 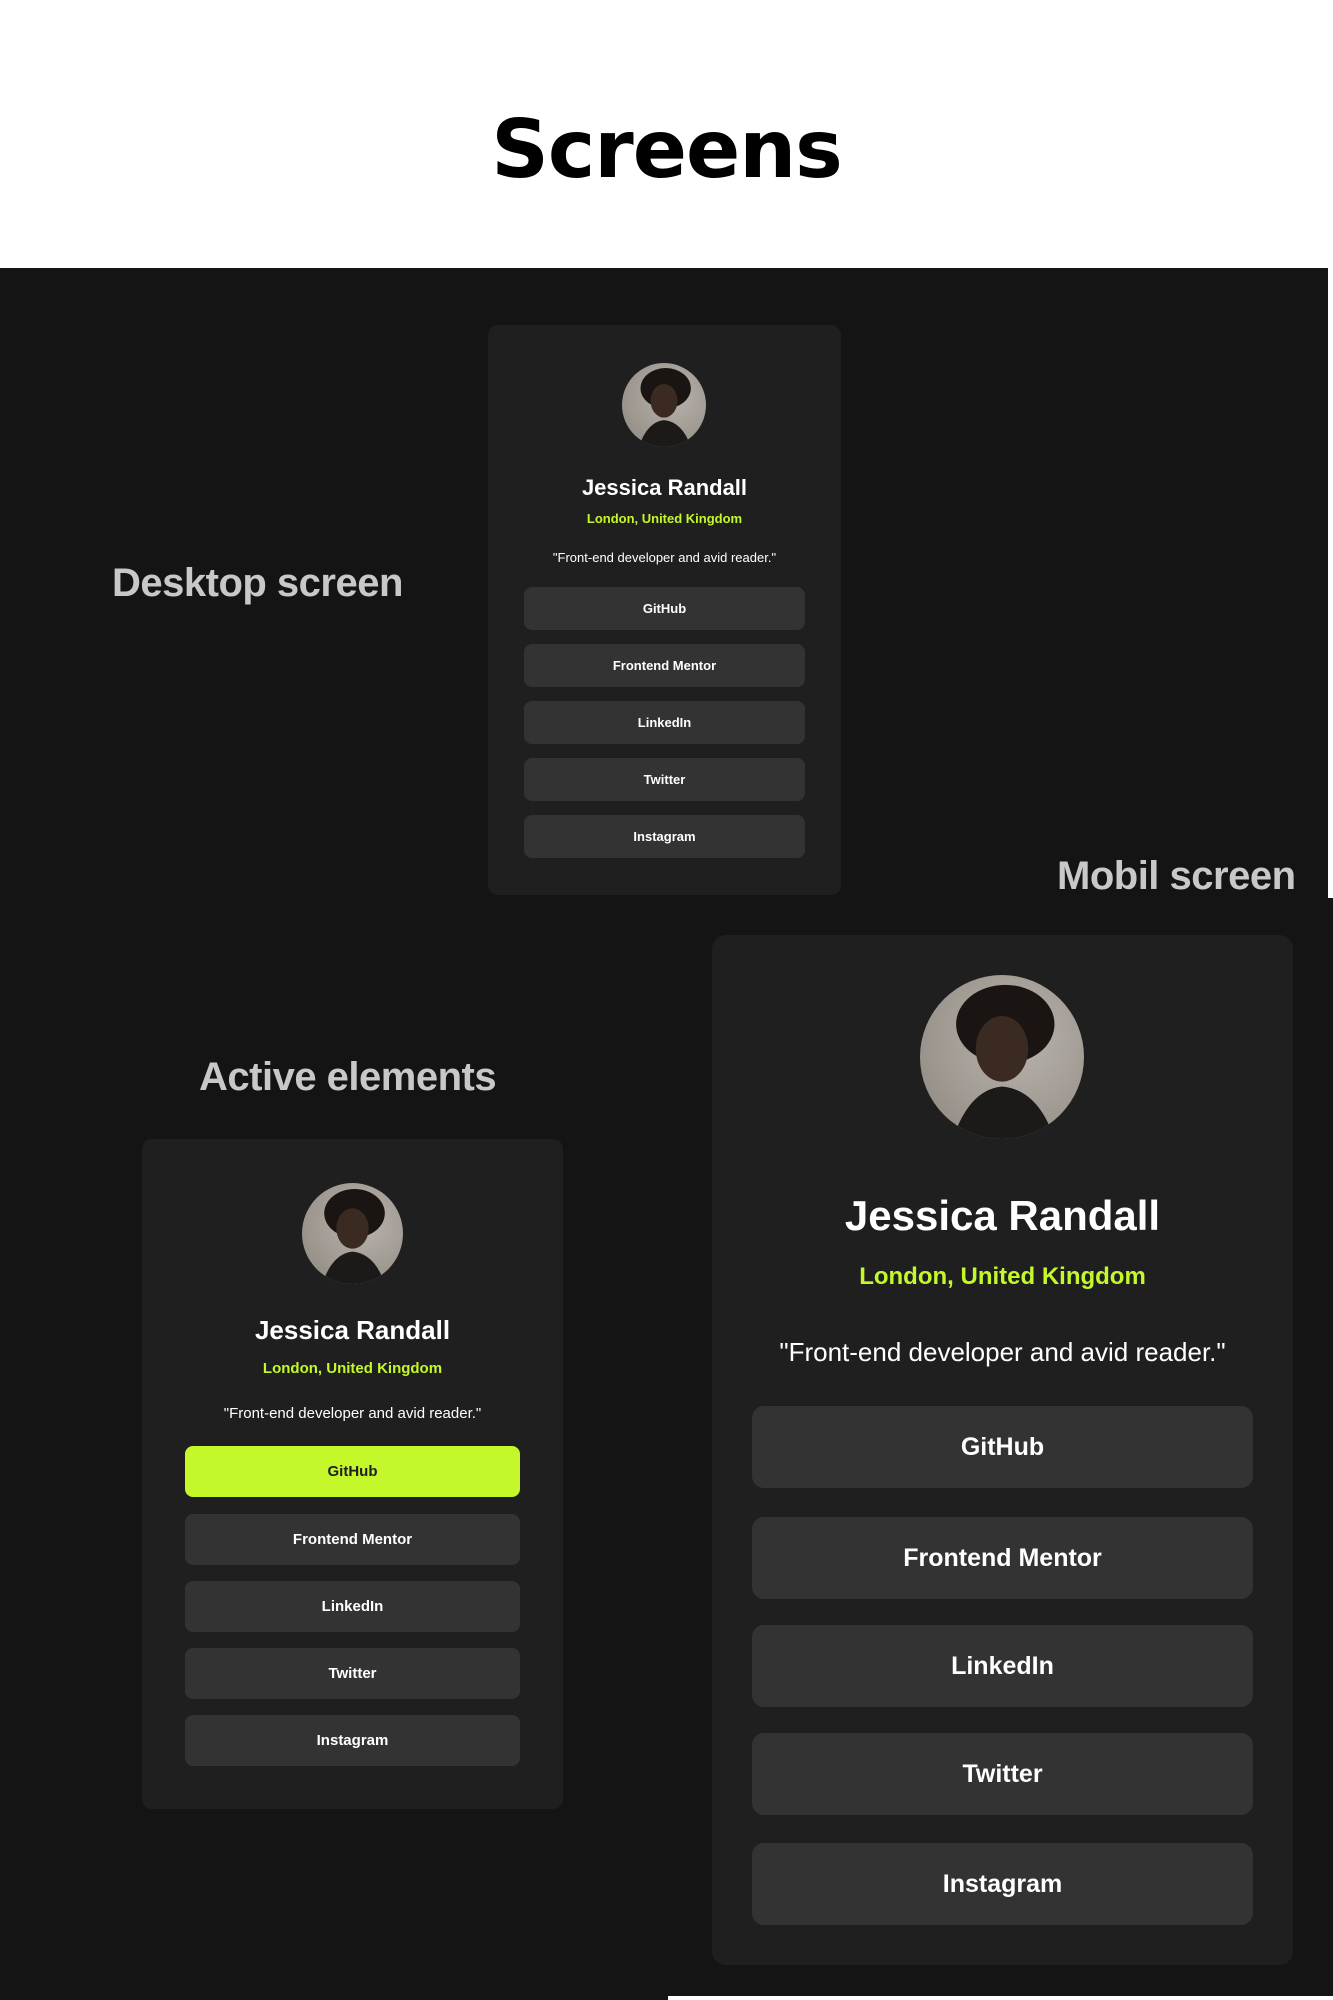 What do you see at coordinates (1330, 583) in the screenshot?
I see `frame-edge` at bounding box center [1330, 583].